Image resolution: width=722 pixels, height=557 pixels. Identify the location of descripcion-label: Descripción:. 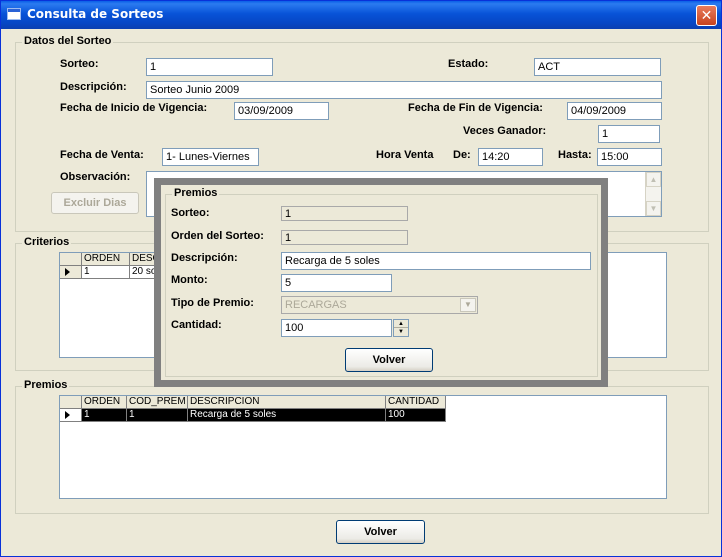
(93, 87).